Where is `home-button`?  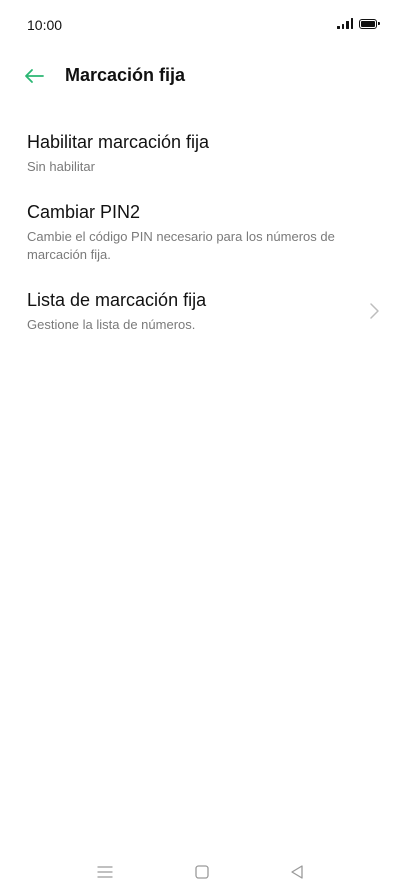 home-button is located at coordinates (202, 872).